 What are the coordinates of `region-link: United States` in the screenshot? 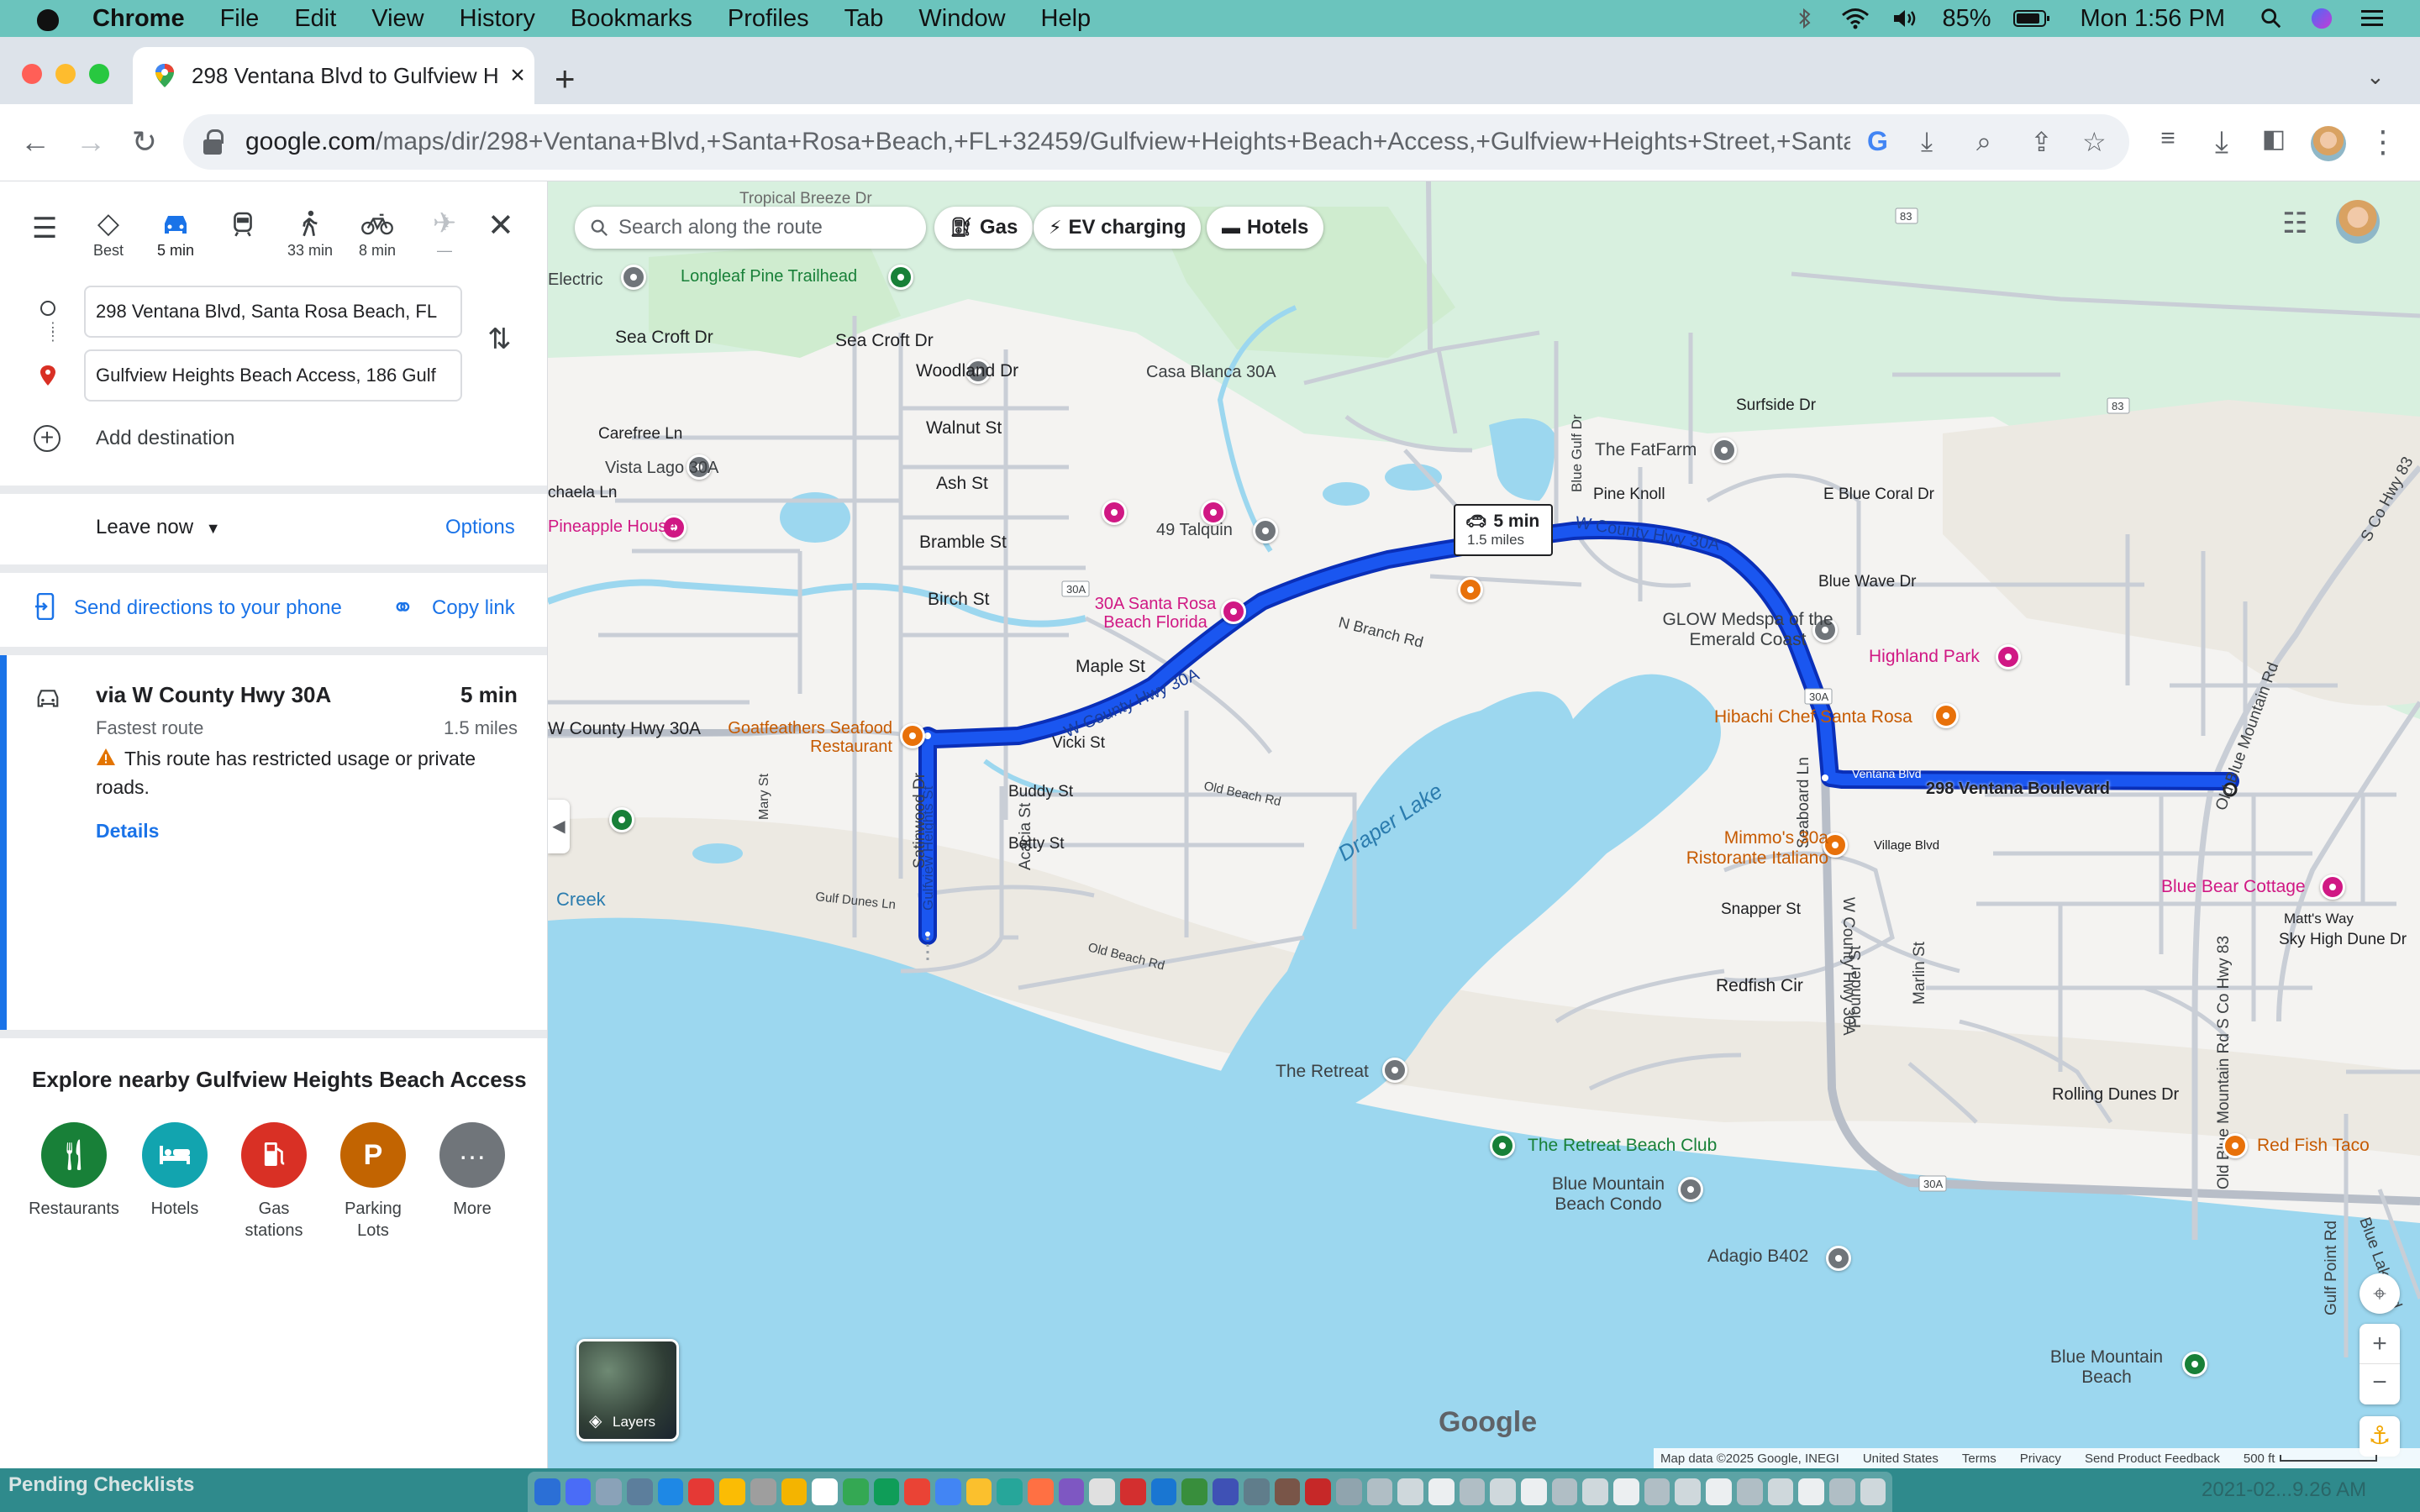 It's located at (1901, 1459).